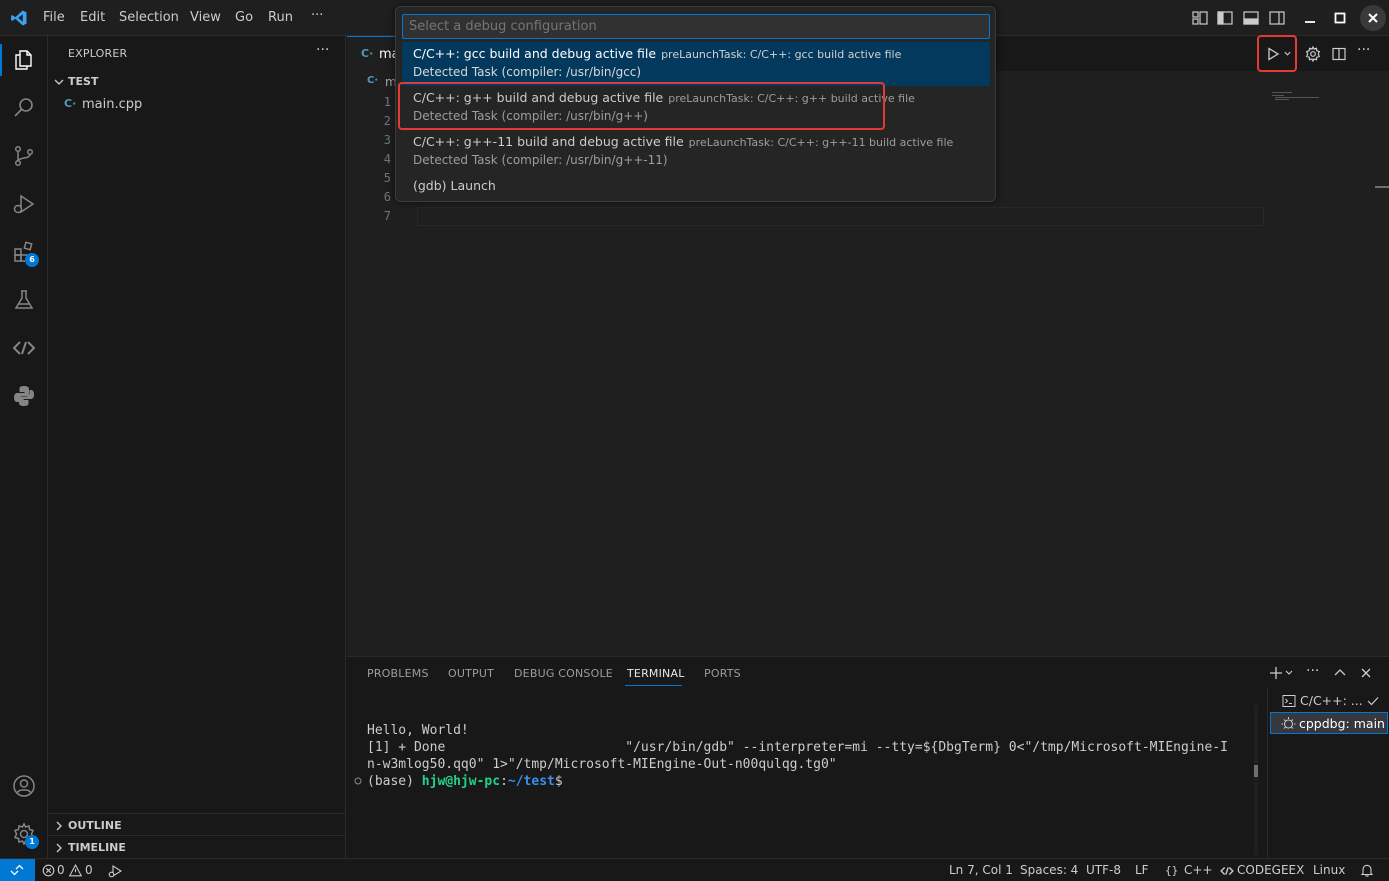  Describe the element at coordinates (1103, 870) in the screenshot. I see `encoding: UTF-8` at that location.